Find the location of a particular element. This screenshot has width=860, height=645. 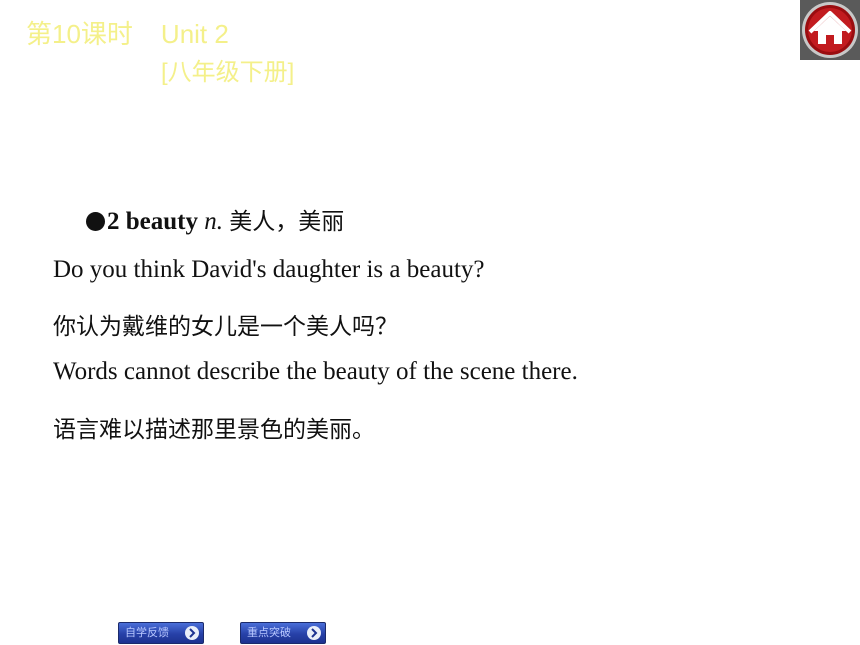

key-points-label: 重点突破 is located at coordinates (269, 632).